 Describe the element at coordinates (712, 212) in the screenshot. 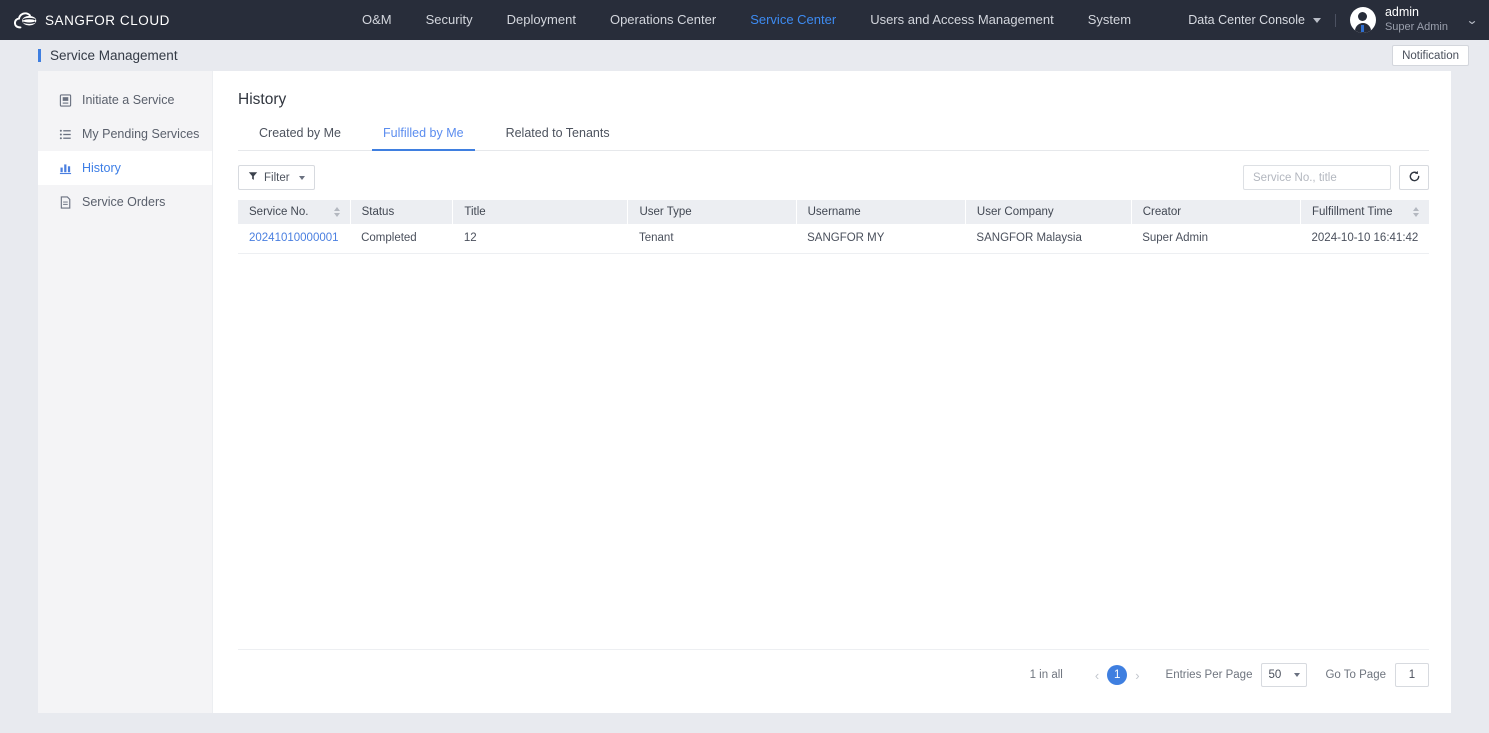

I see `column-header-user-type: User Type` at that location.